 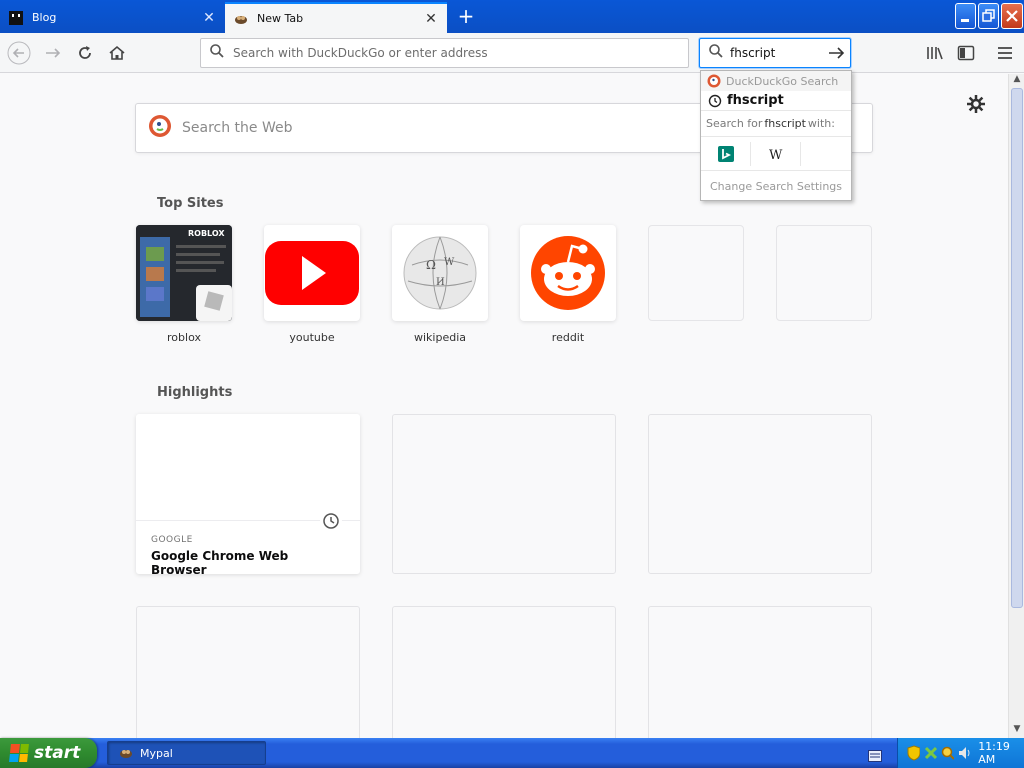 I want to click on search-engine-header: DuckDuckGo Search, so click(x=776, y=81).